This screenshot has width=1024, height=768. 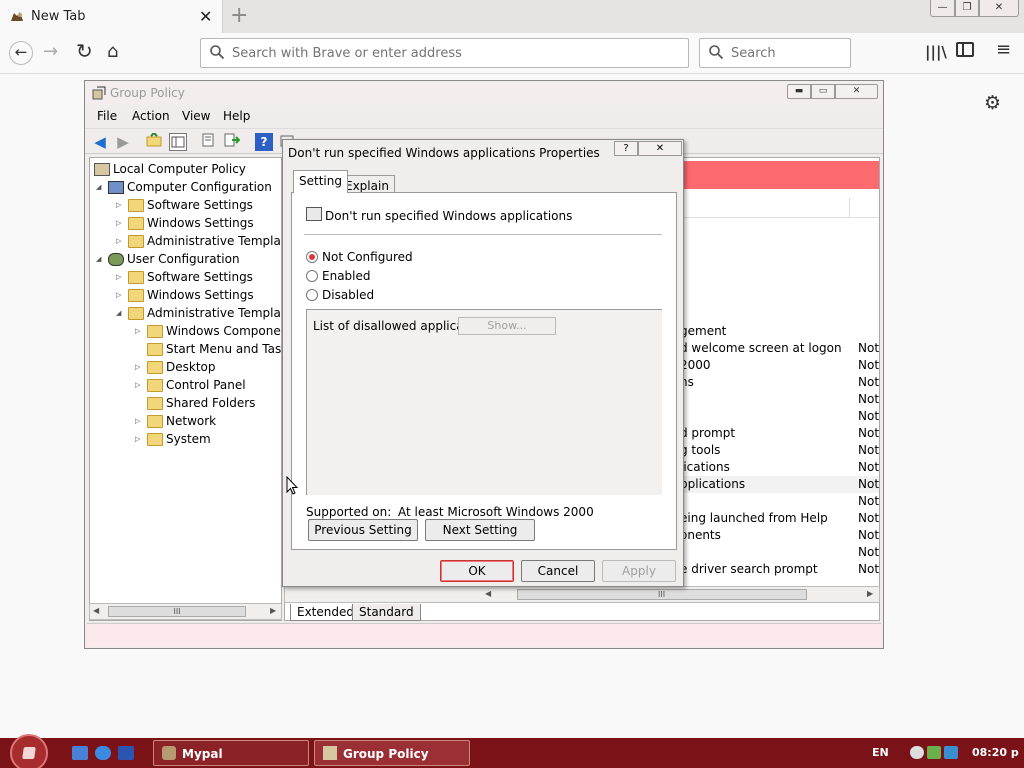 I want to click on start-button, so click(x=29, y=751).